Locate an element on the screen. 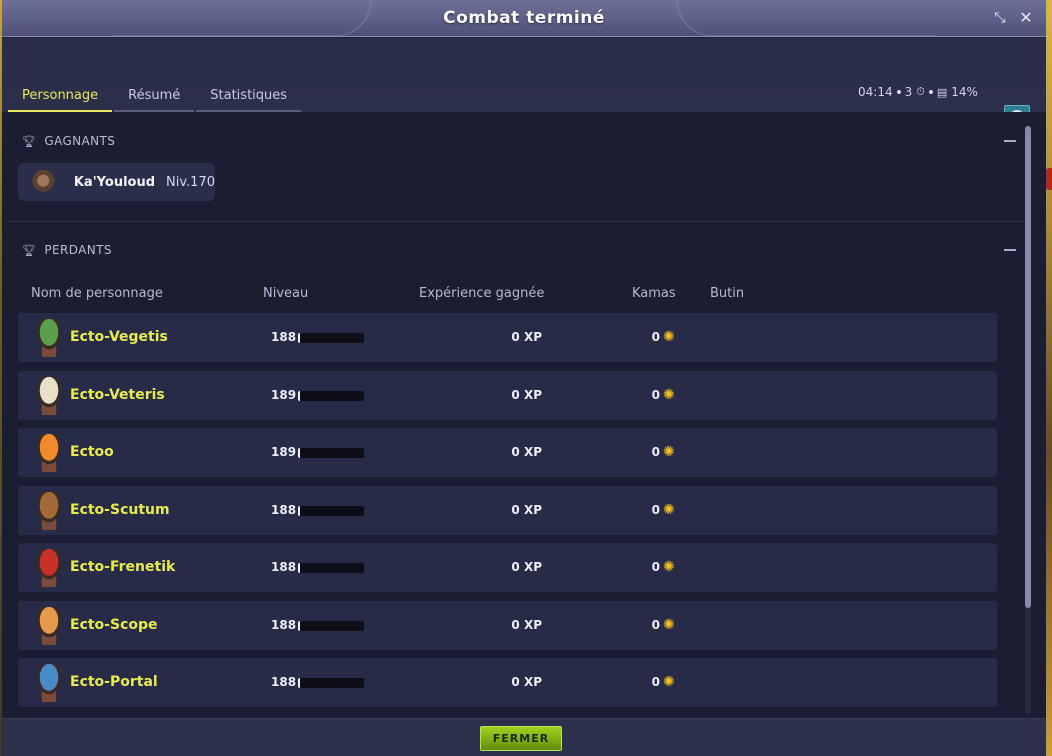  character-name: Ecto-Scope is located at coordinates (114, 624).